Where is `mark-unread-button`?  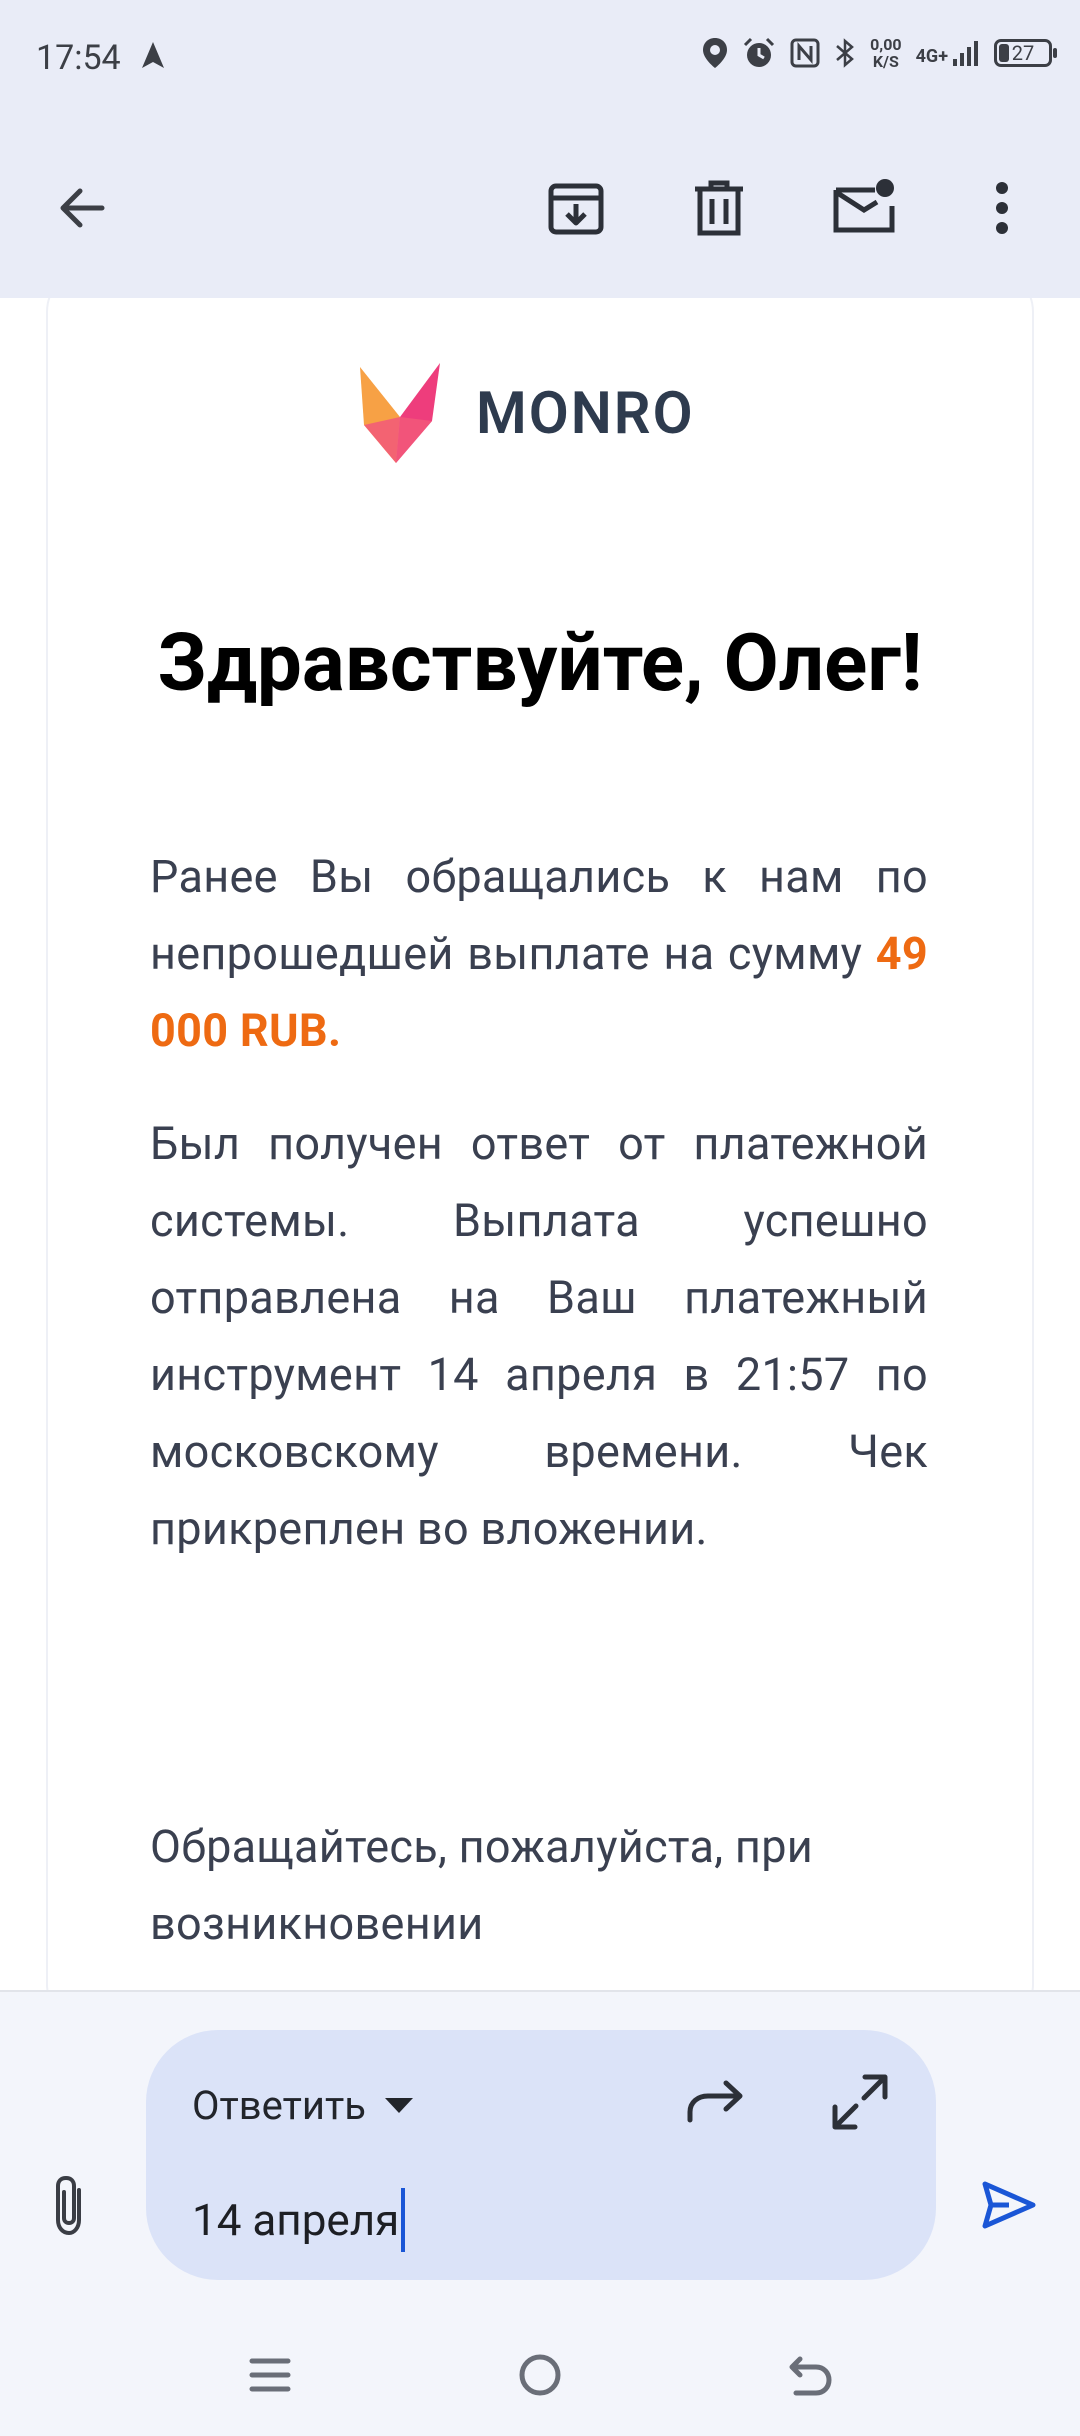 mark-unread-button is located at coordinates (864, 208).